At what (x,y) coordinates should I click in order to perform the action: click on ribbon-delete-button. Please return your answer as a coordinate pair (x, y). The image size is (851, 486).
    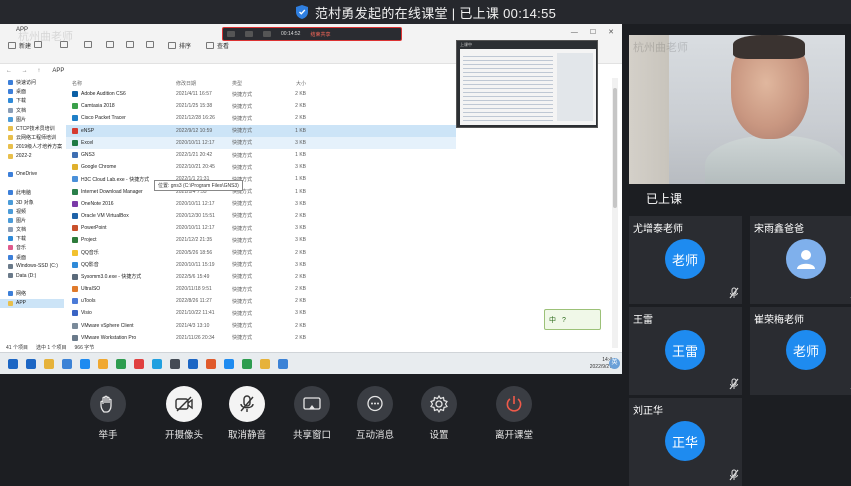
    Looking at the image, I should click on (151, 44).